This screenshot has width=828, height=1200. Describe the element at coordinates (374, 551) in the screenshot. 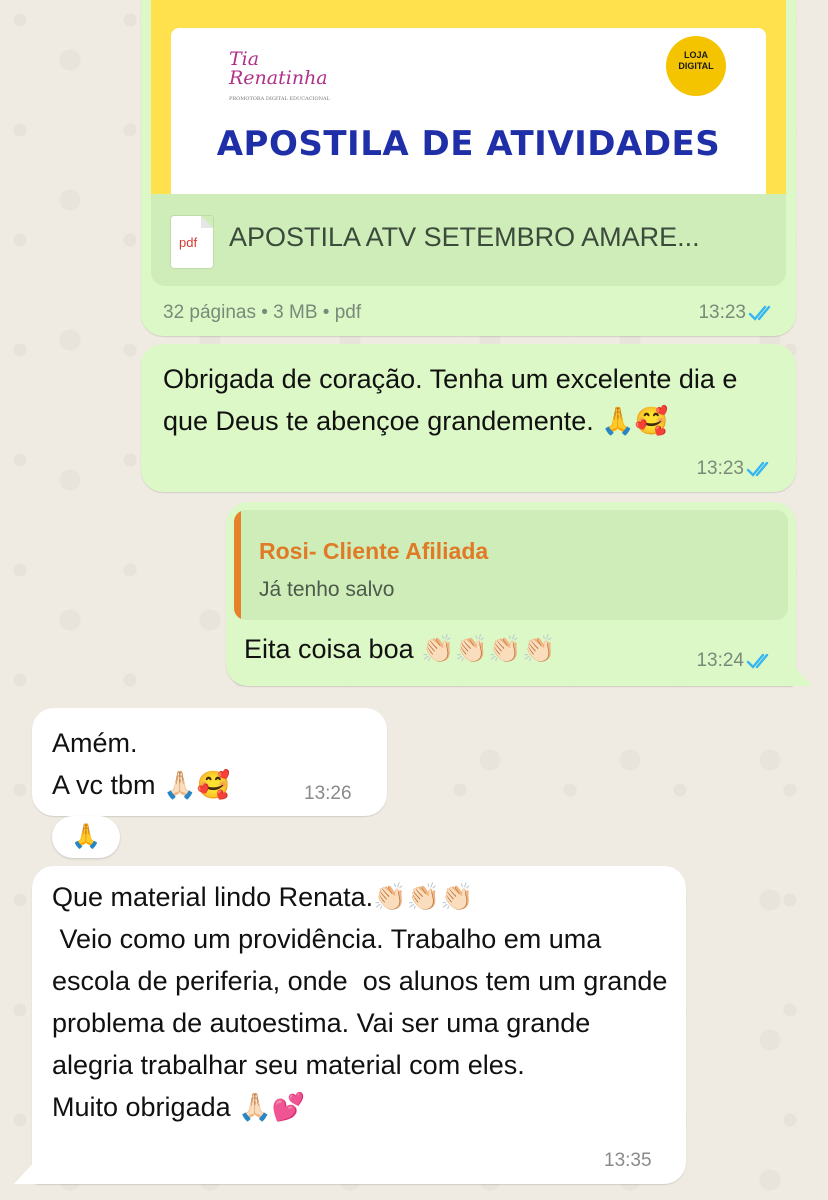

I see `quoted-author: Rosi- Cliente Afiliada` at that location.